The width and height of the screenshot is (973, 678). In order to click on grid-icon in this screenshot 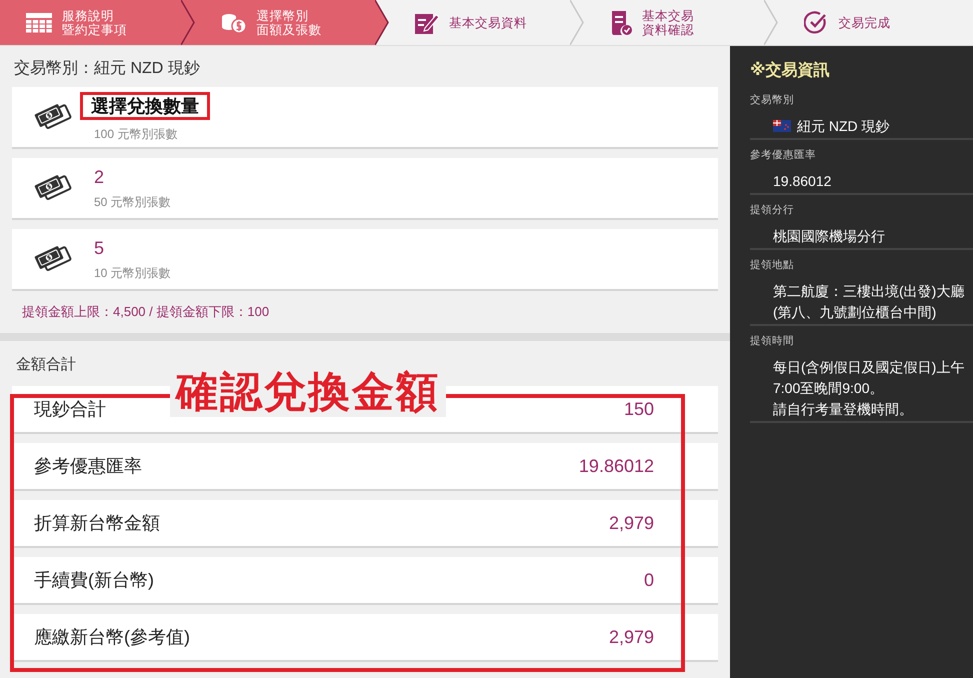, I will do `click(39, 22)`.